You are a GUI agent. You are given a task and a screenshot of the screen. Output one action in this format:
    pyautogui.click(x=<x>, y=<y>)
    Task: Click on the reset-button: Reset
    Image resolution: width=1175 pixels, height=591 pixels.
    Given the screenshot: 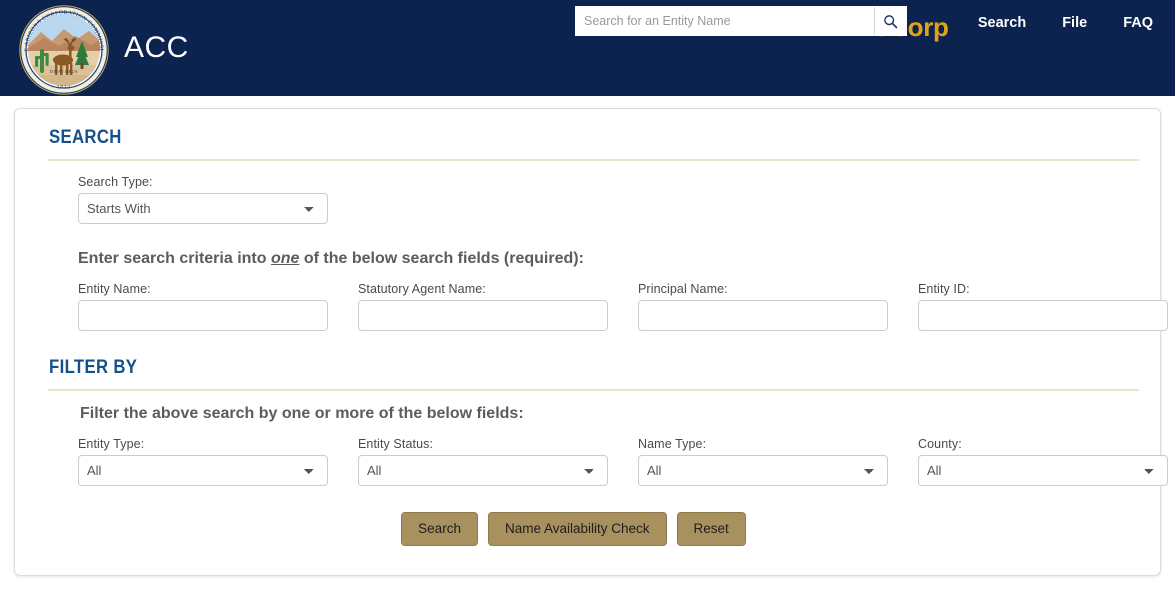 What is the action you would take?
    pyautogui.click(x=711, y=529)
    